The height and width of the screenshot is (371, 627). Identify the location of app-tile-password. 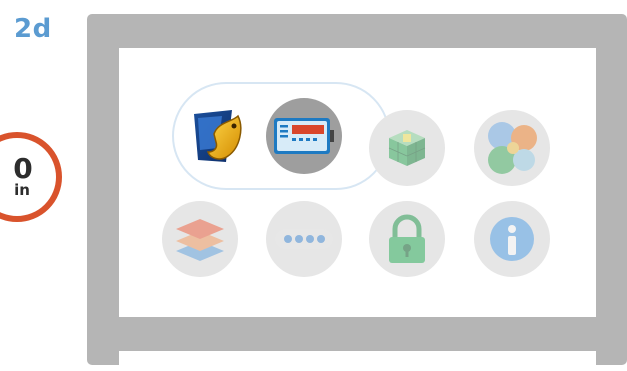
(304, 239).